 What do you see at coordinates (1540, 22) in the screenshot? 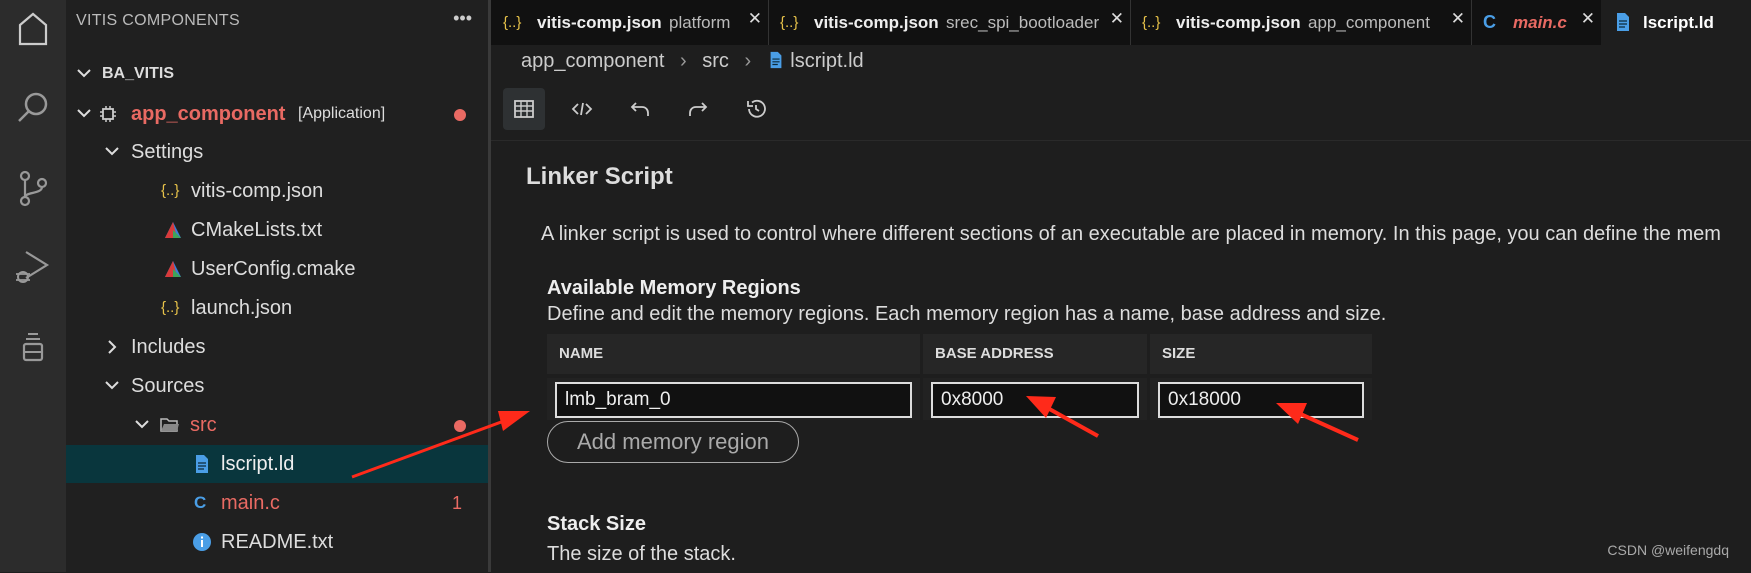
I see `tab-label: main.c` at bounding box center [1540, 22].